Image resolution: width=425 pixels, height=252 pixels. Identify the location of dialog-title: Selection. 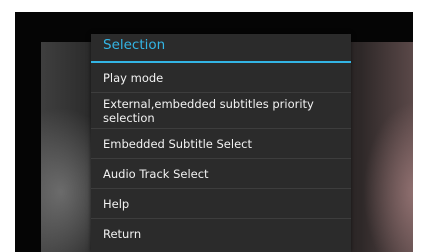
(134, 45).